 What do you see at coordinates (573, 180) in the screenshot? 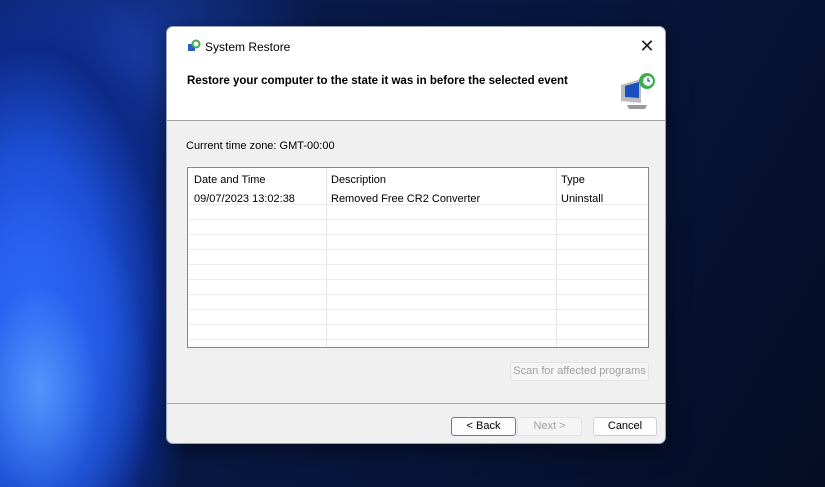
I see `column-header-type: Type` at bounding box center [573, 180].